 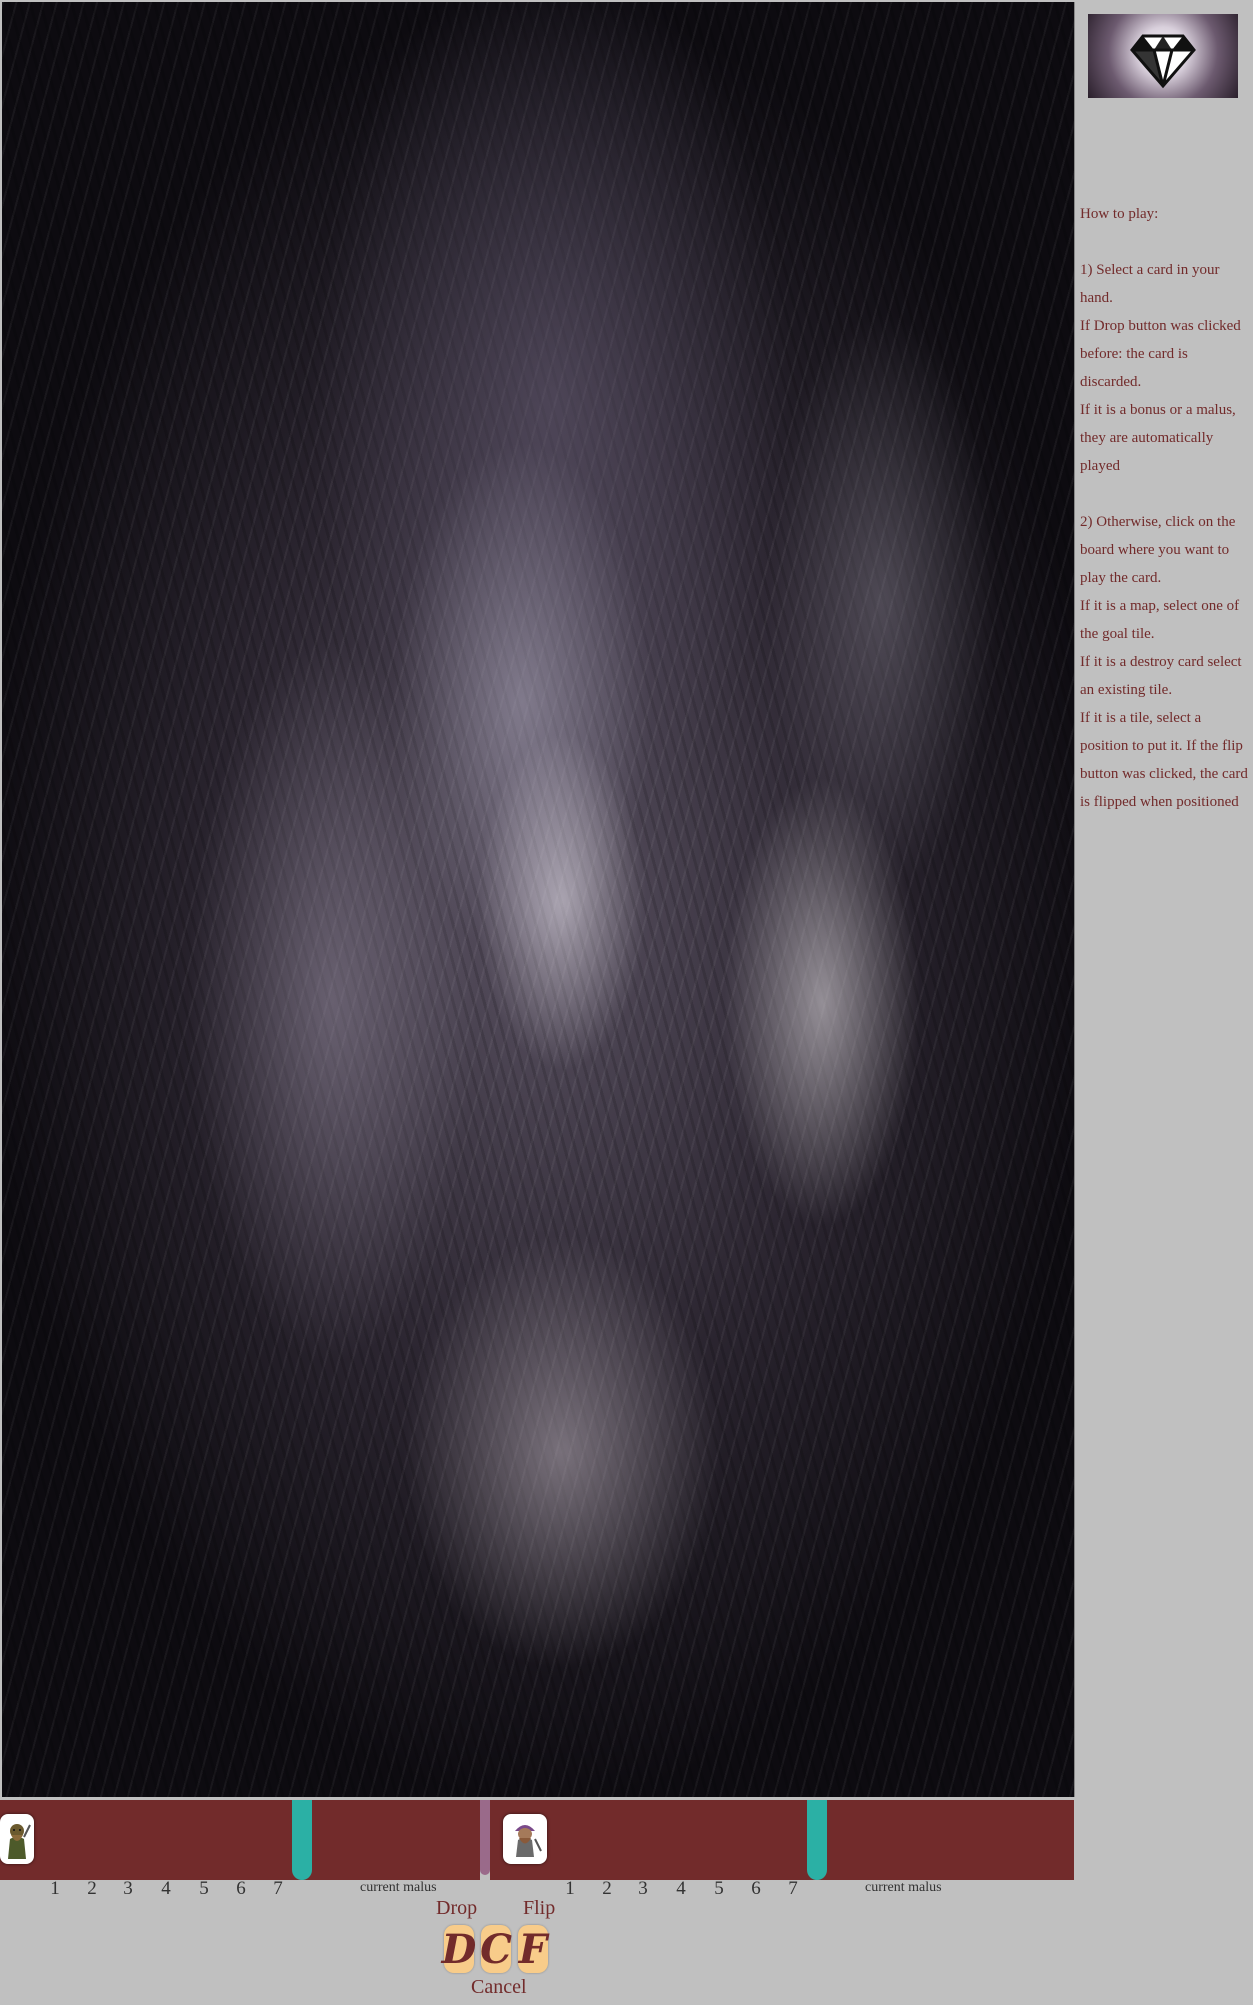 What do you see at coordinates (459, 1949) in the screenshot?
I see `drop-button: D` at bounding box center [459, 1949].